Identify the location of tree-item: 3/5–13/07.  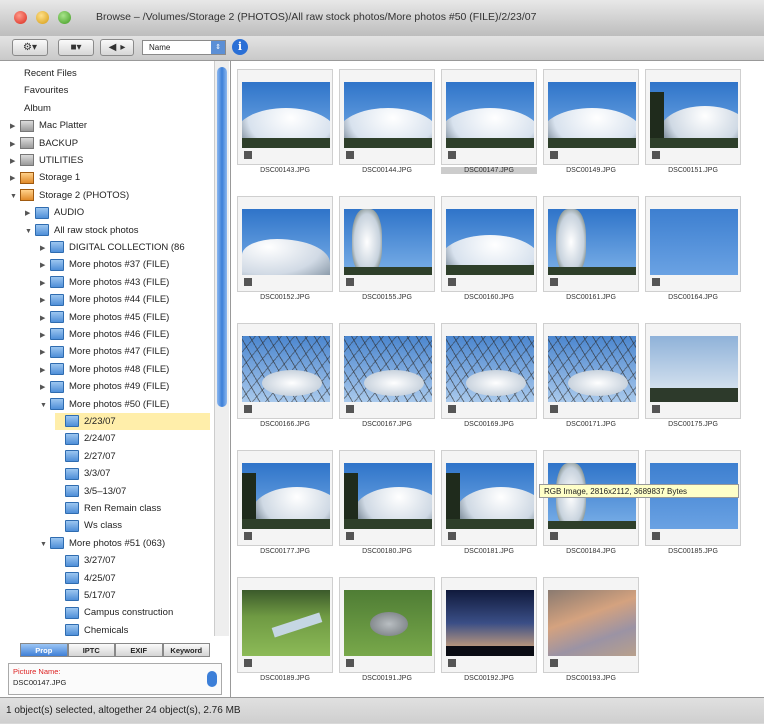
(132, 491).